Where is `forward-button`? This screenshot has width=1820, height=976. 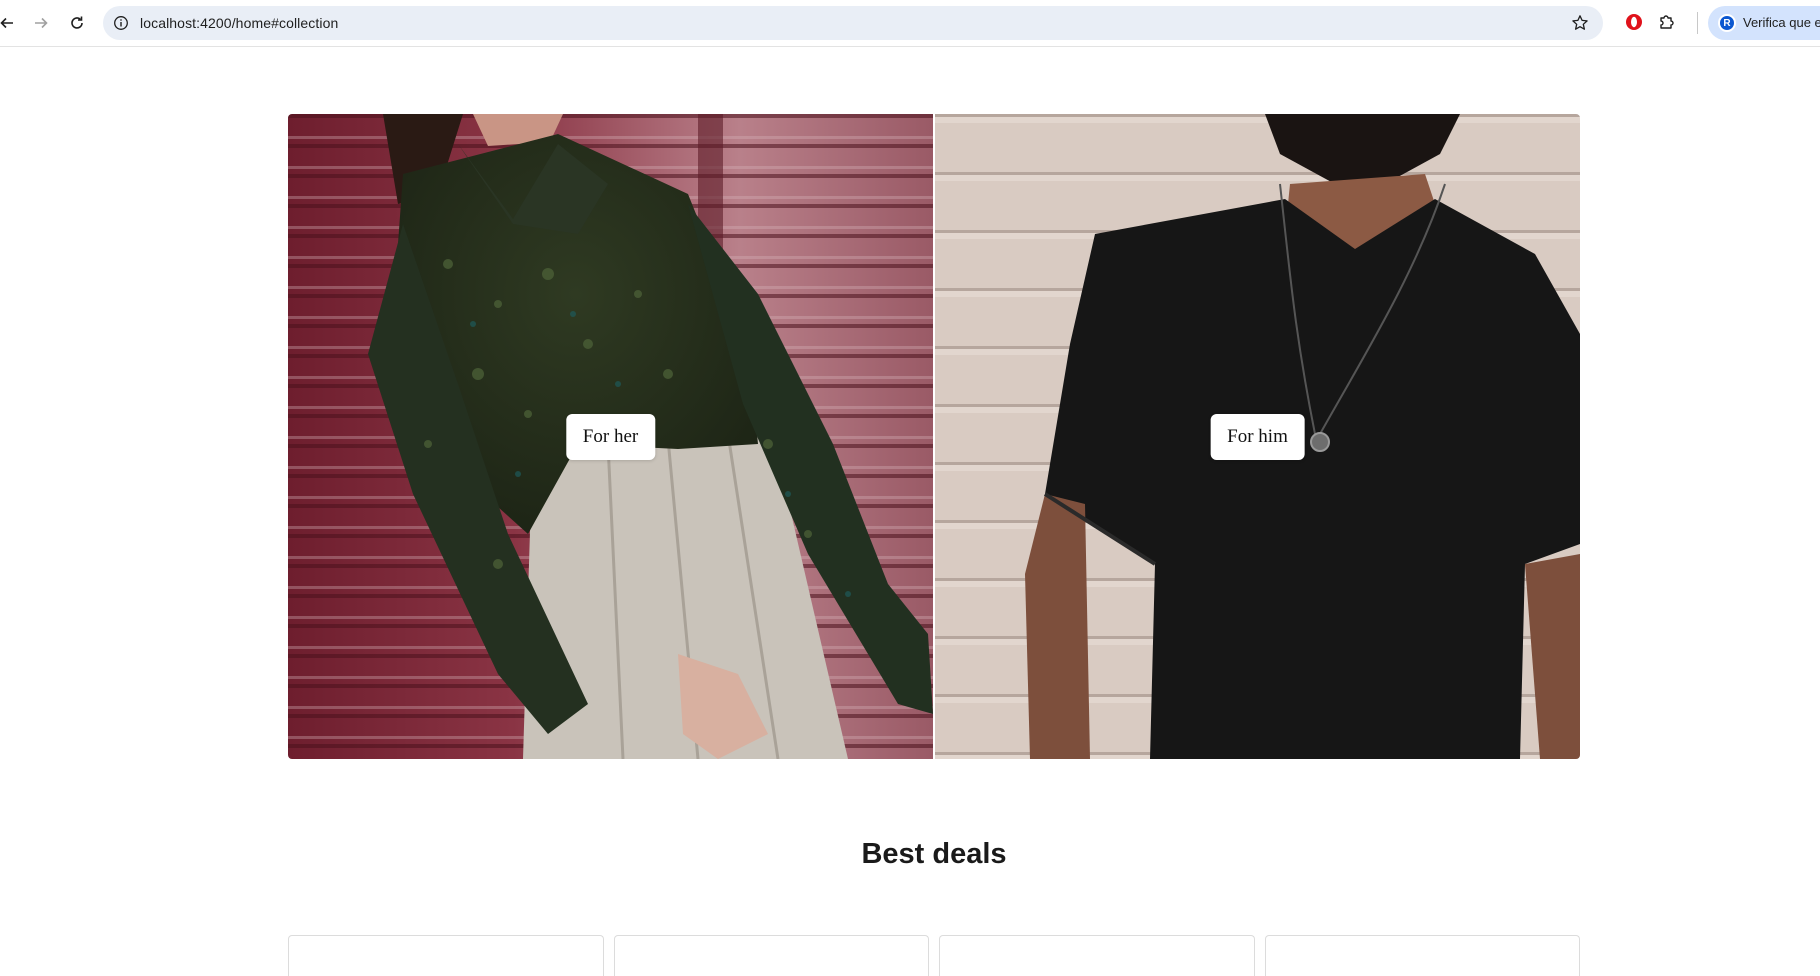 forward-button is located at coordinates (41, 23).